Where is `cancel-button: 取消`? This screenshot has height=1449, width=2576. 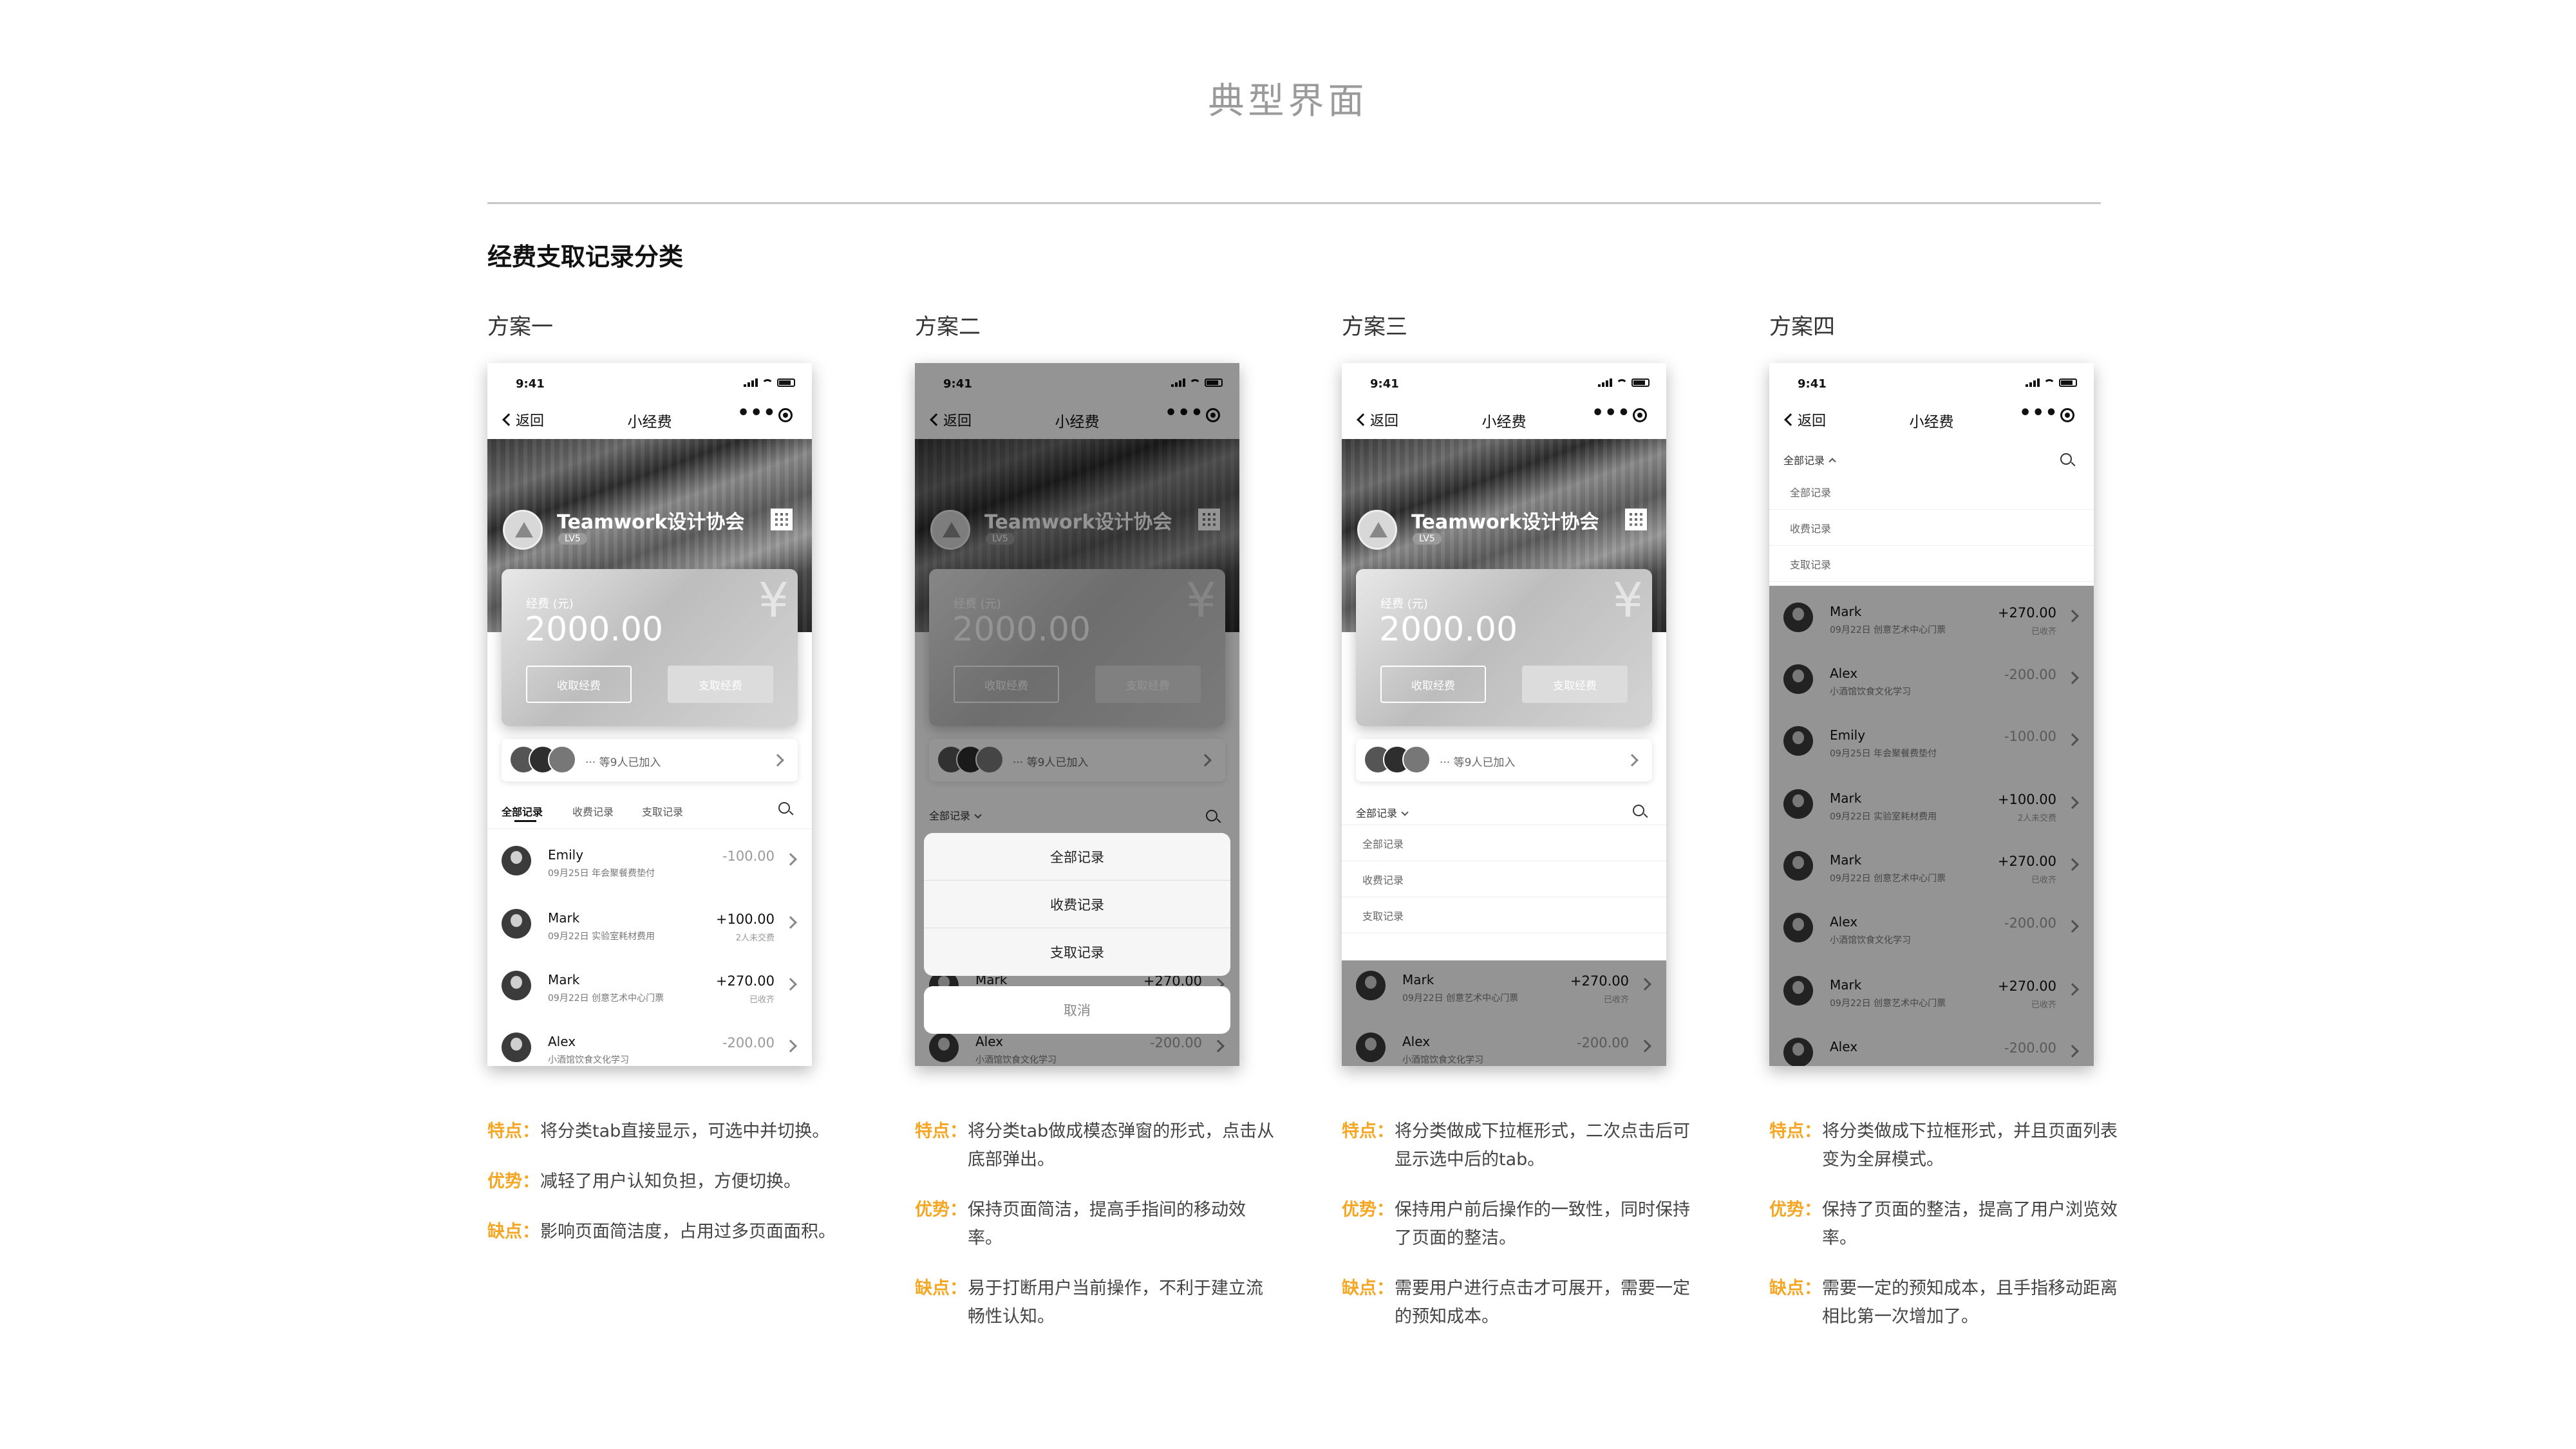 cancel-button: 取消 is located at coordinates (1077, 1010).